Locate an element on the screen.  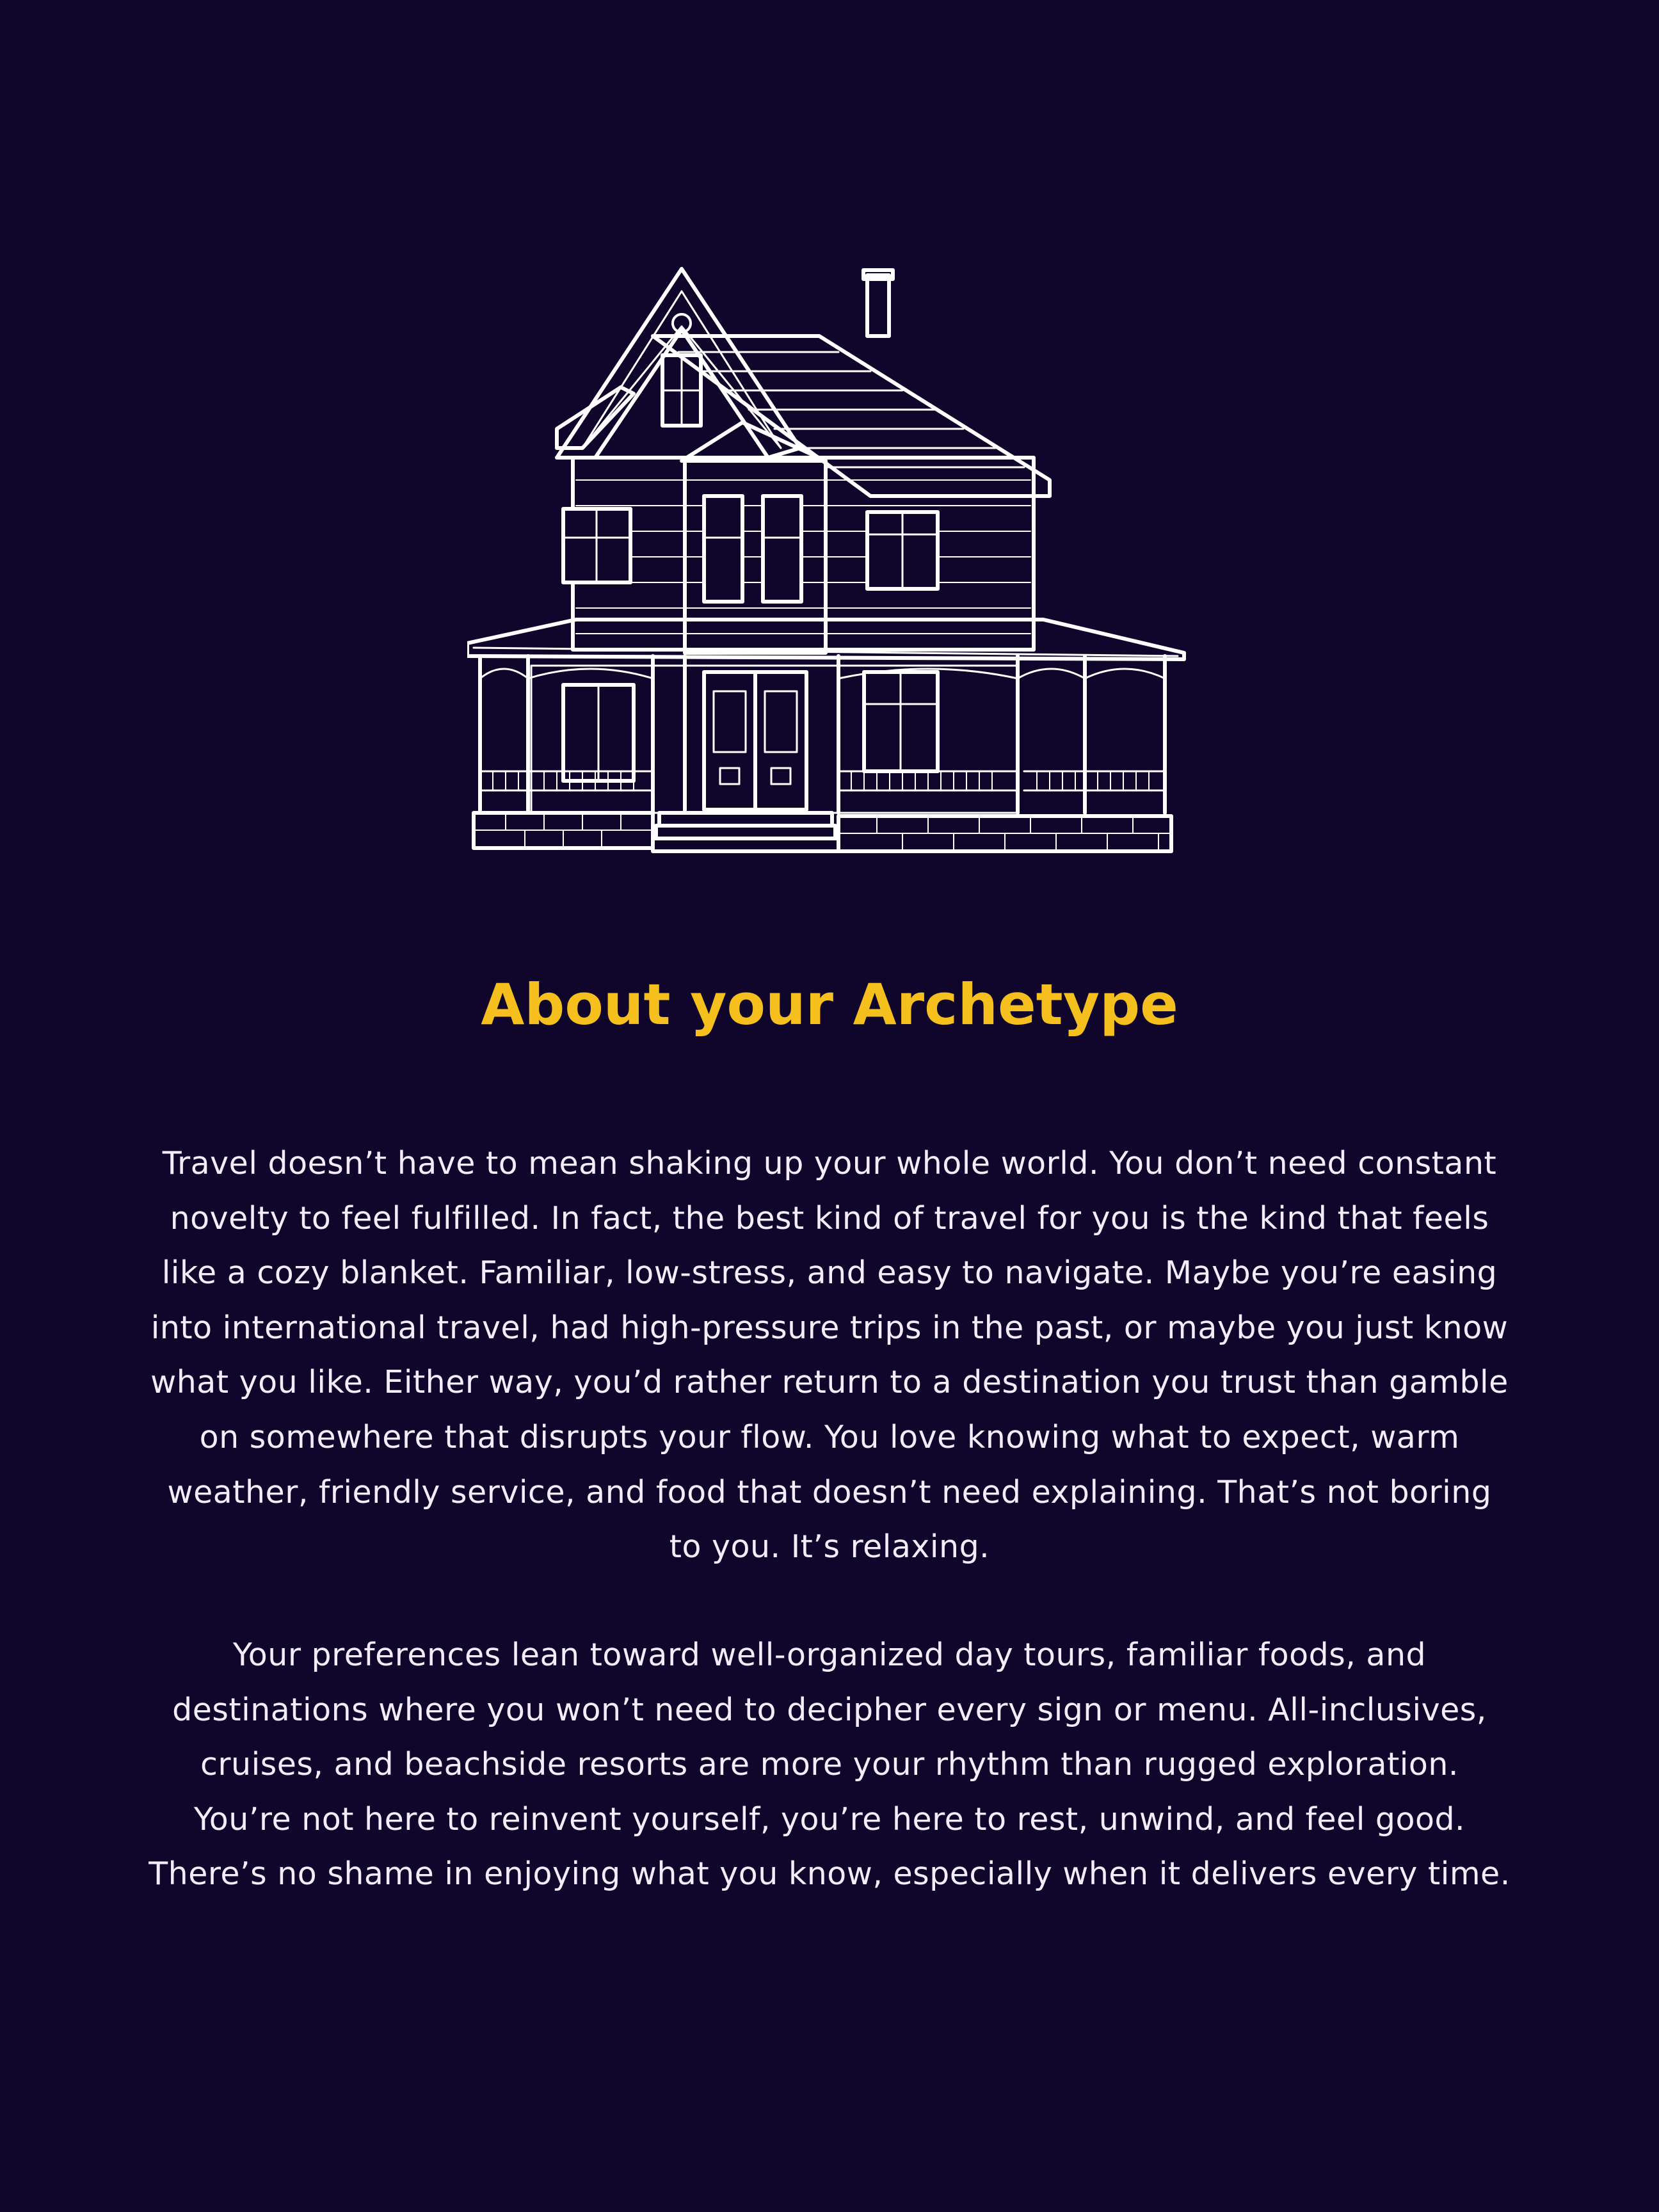
victorian-house-icon is located at coordinates (826, 560).